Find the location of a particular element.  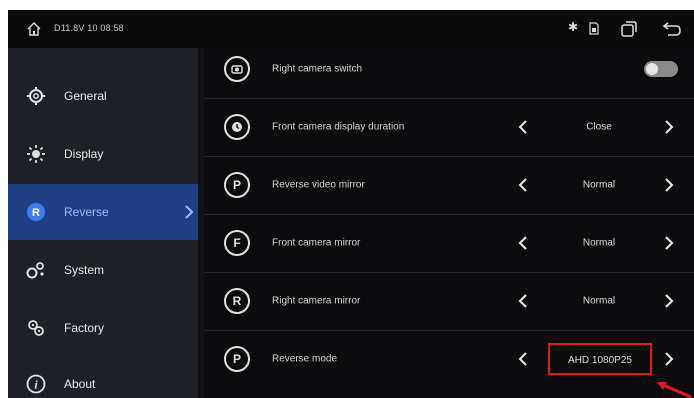

home-icon is located at coordinates (34, 29).